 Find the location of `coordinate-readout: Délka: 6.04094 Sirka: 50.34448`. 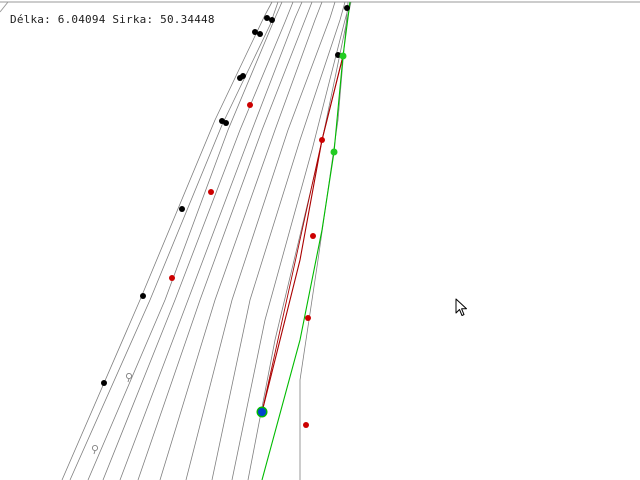

coordinate-readout: Délka: 6.04094 Sirka: 50.34448 is located at coordinates (112, 20).